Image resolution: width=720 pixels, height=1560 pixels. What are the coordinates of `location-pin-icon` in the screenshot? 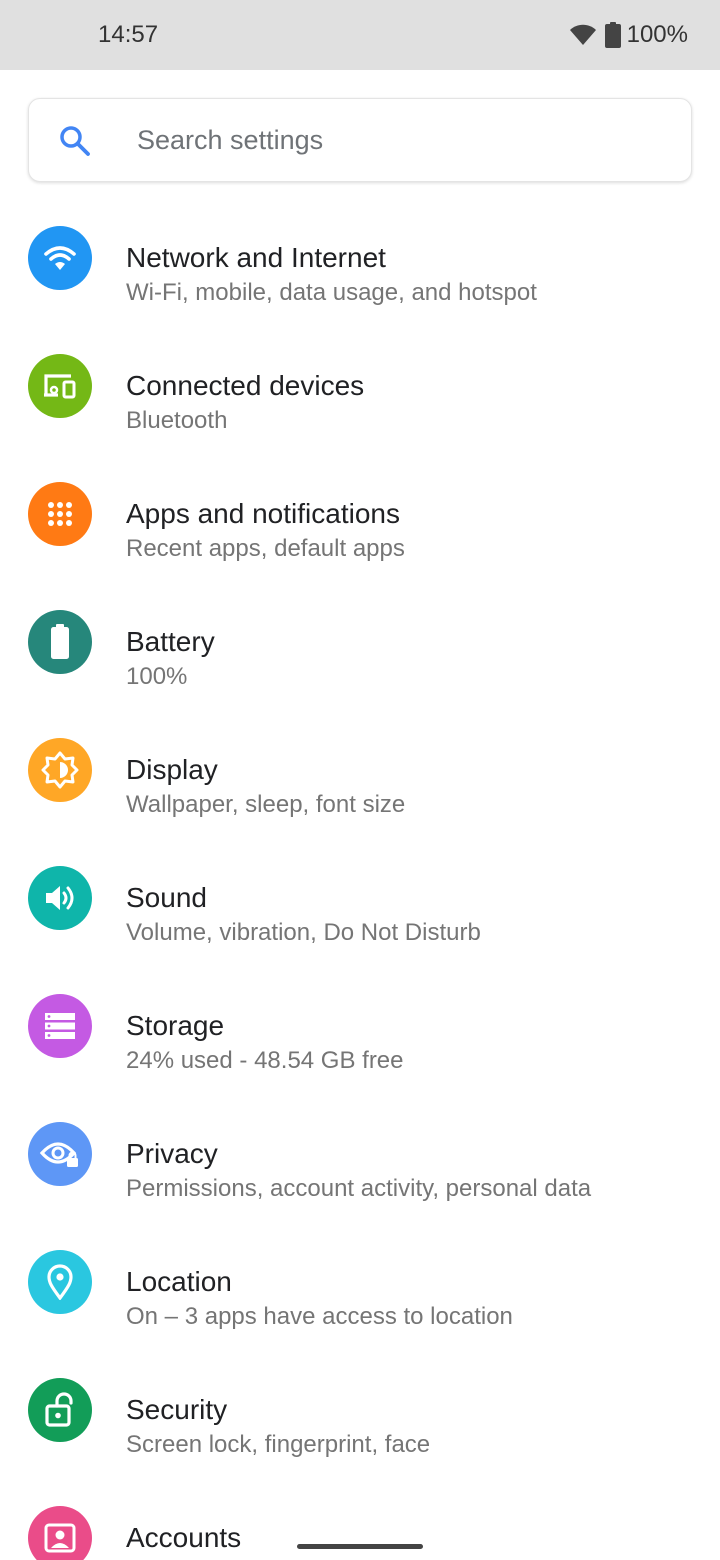 It's located at (60, 1282).